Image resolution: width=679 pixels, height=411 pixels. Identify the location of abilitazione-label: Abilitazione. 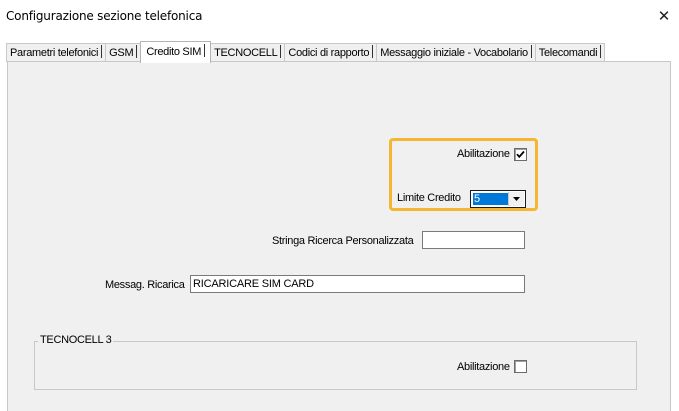
(483, 154).